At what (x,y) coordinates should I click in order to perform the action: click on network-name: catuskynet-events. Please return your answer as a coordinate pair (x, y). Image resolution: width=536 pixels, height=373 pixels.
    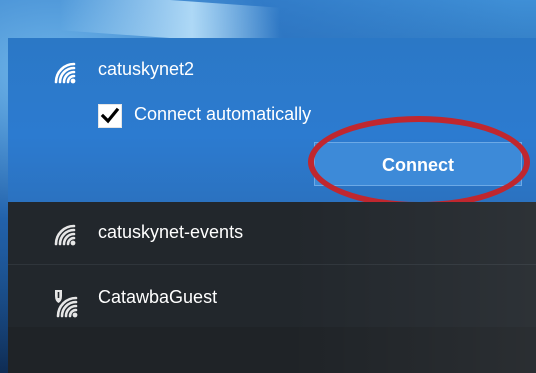
    Looking at the image, I should click on (171, 232).